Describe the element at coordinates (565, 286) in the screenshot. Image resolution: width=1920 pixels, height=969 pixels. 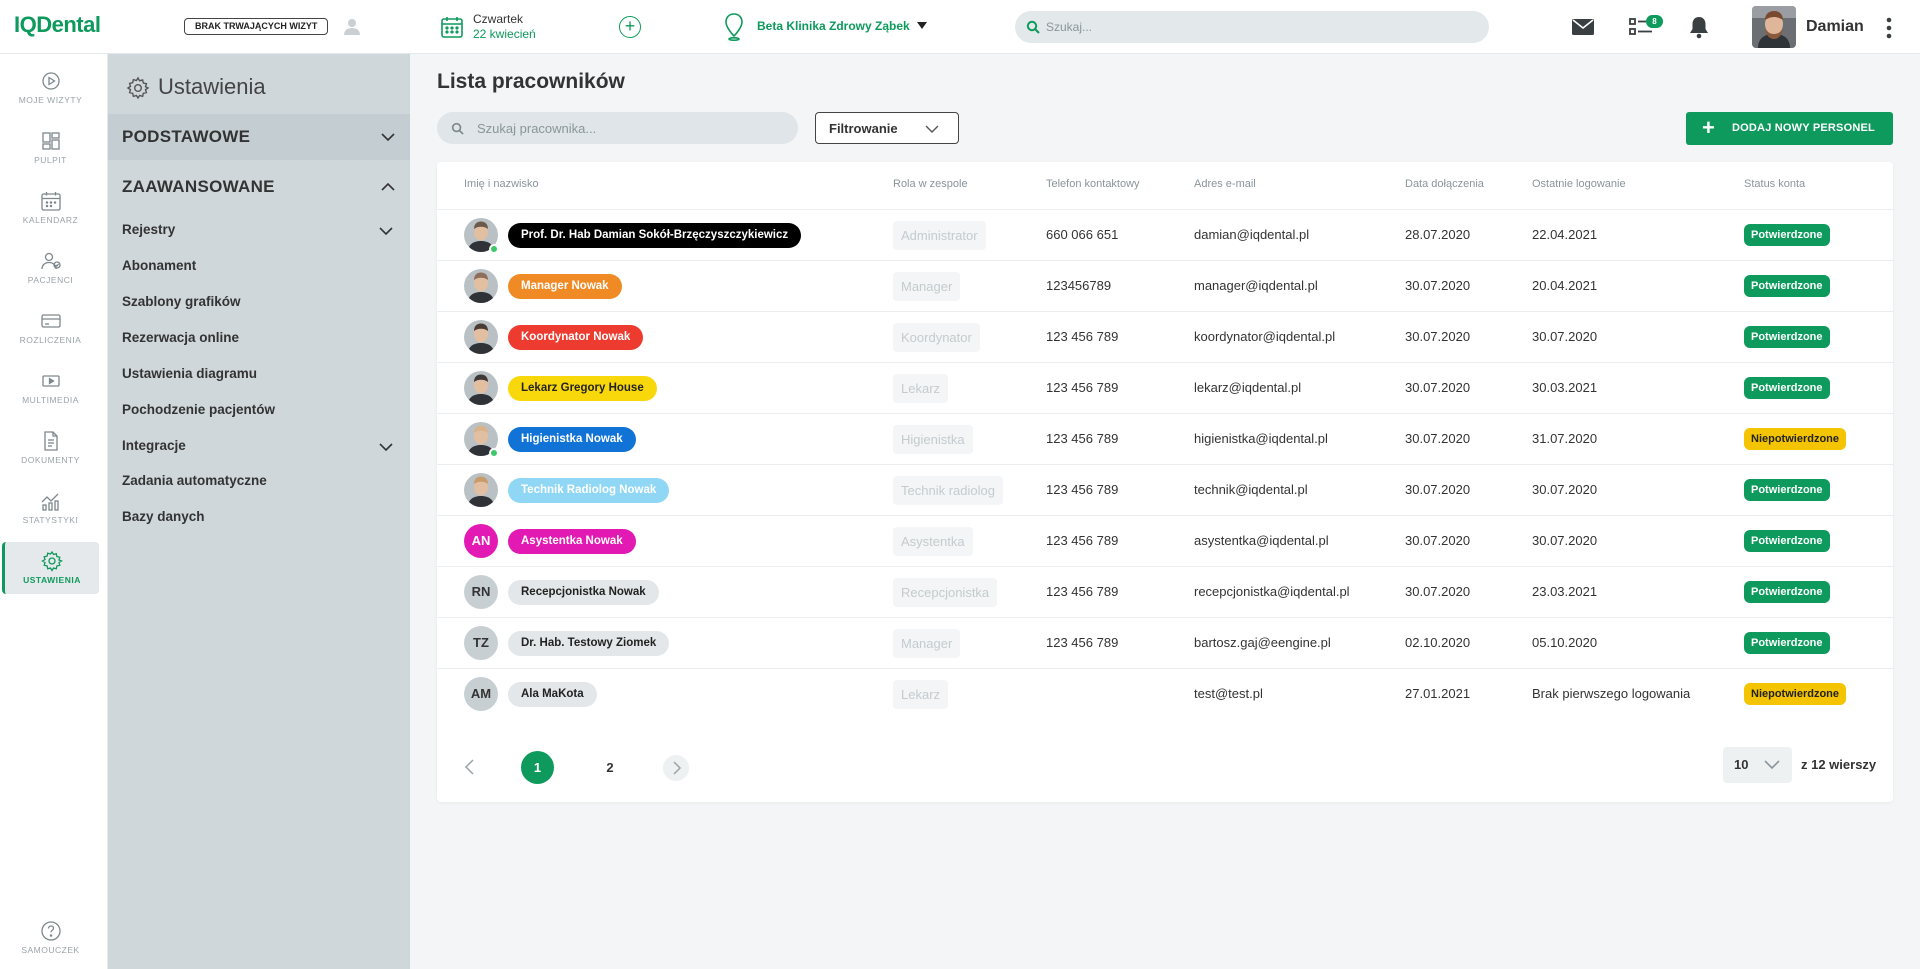
I see `staff-name-tag: Manager Nowak` at that location.